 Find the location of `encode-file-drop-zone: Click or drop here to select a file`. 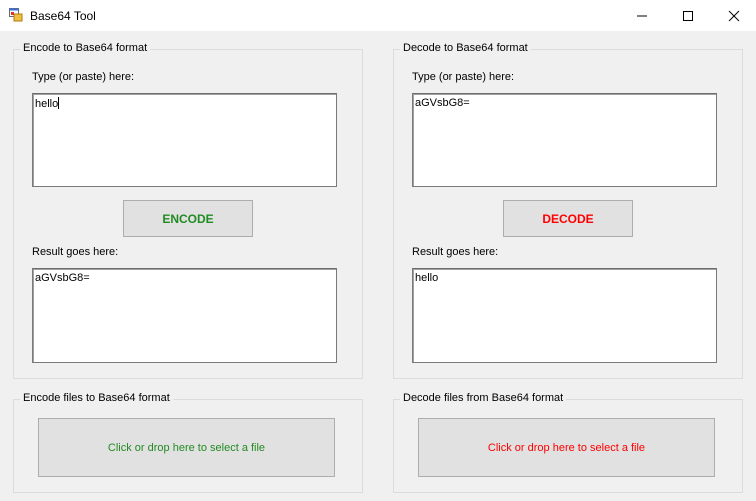

encode-file-drop-zone: Click or drop here to select a file is located at coordinates (186, 447).